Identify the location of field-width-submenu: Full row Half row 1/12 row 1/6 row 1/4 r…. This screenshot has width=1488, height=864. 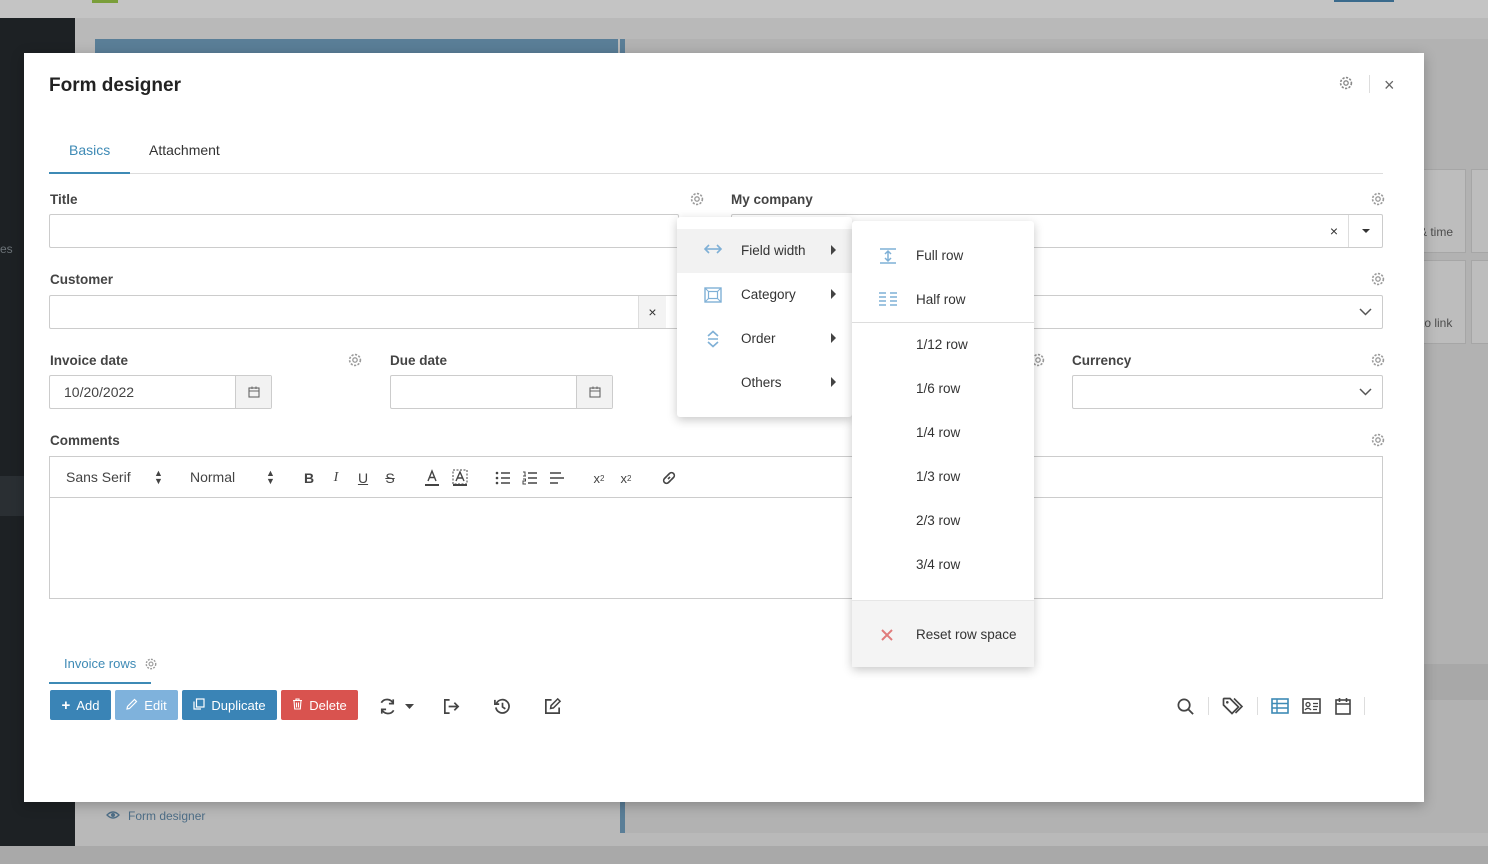
(943, 444).